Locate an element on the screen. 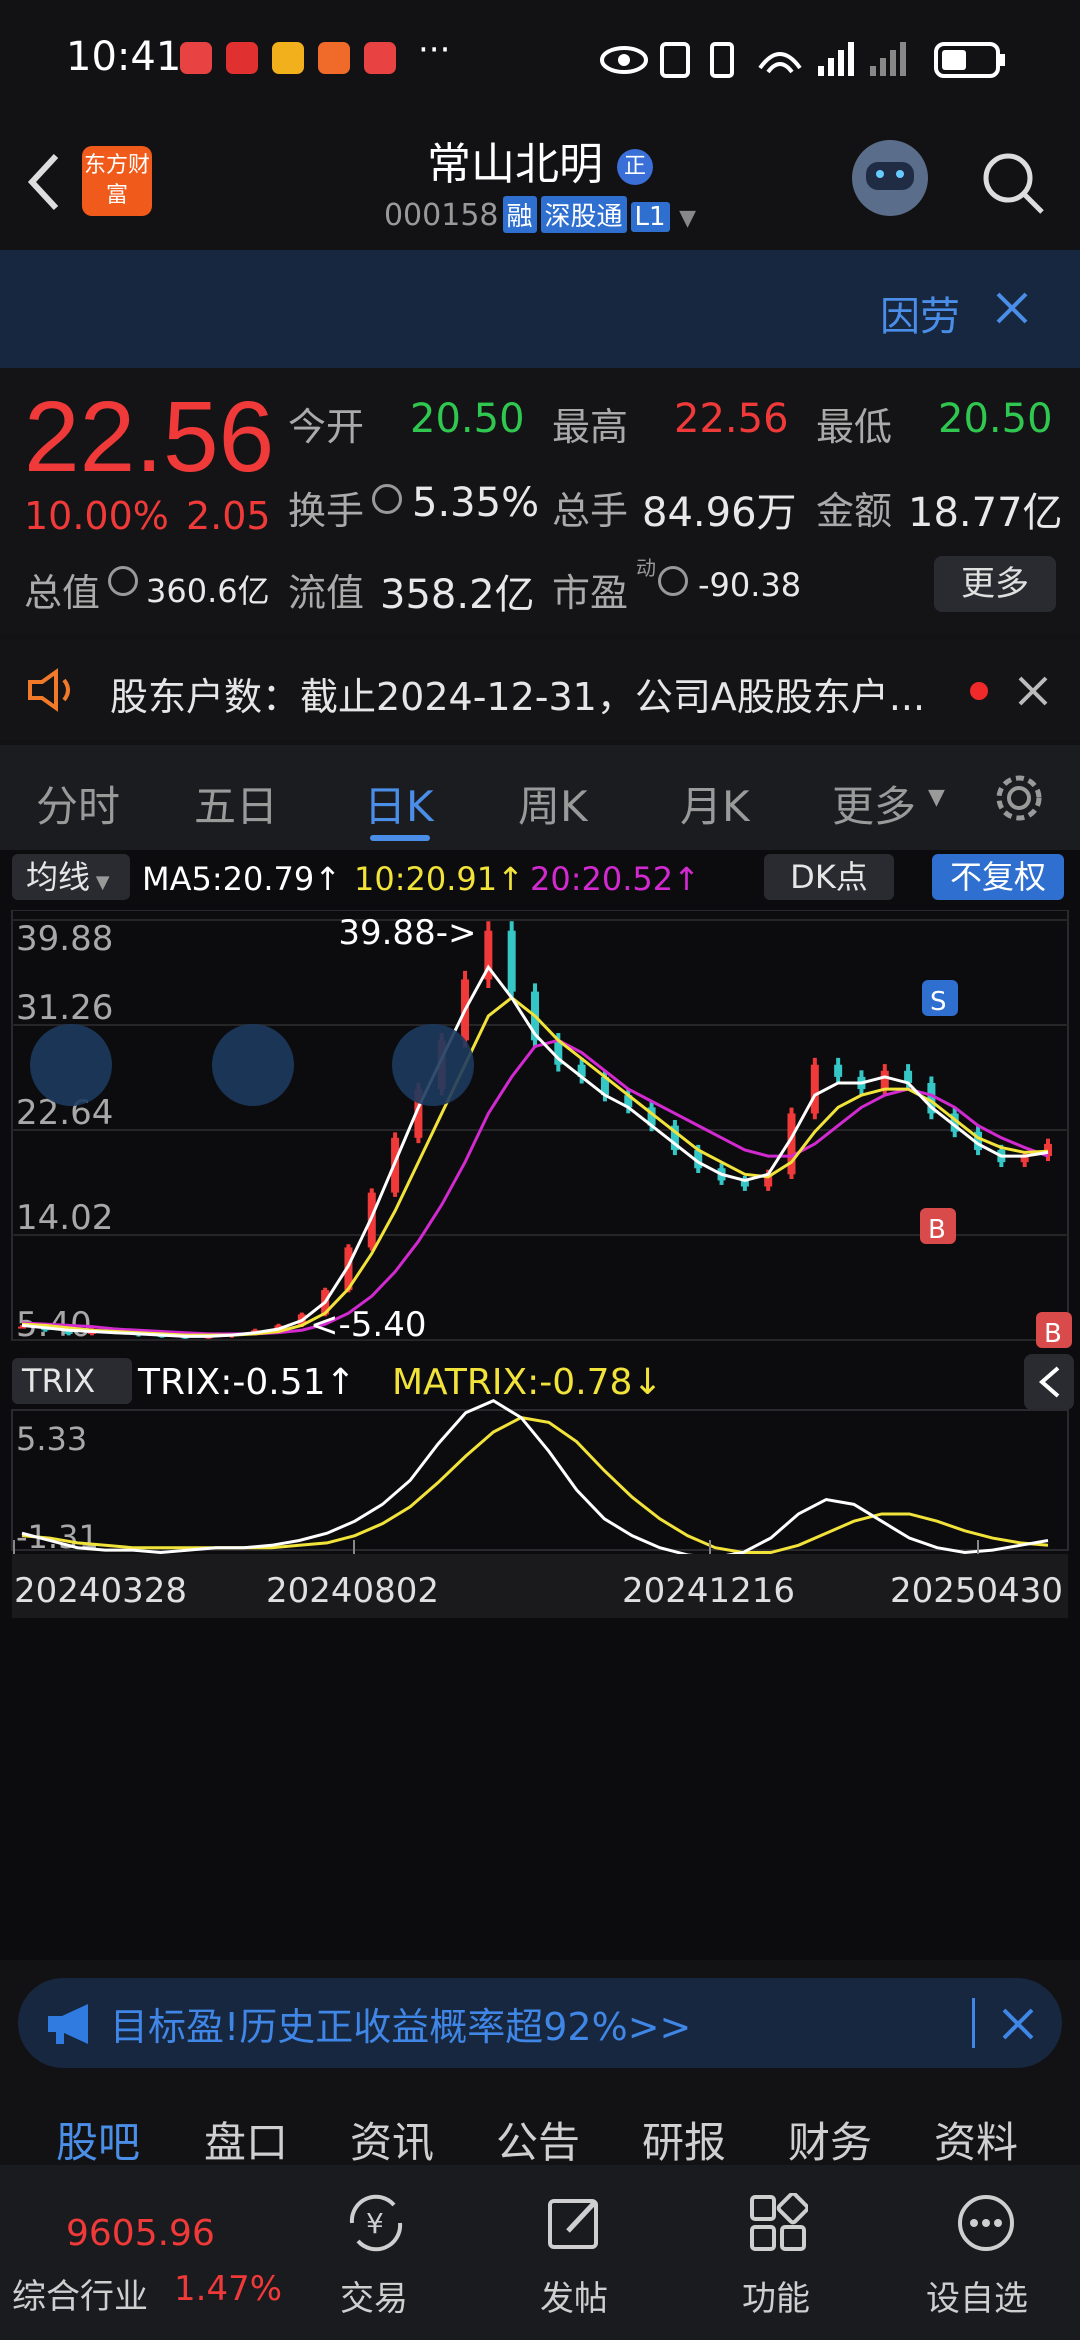  trix-panel-border is located at coordinates (540, 1480).